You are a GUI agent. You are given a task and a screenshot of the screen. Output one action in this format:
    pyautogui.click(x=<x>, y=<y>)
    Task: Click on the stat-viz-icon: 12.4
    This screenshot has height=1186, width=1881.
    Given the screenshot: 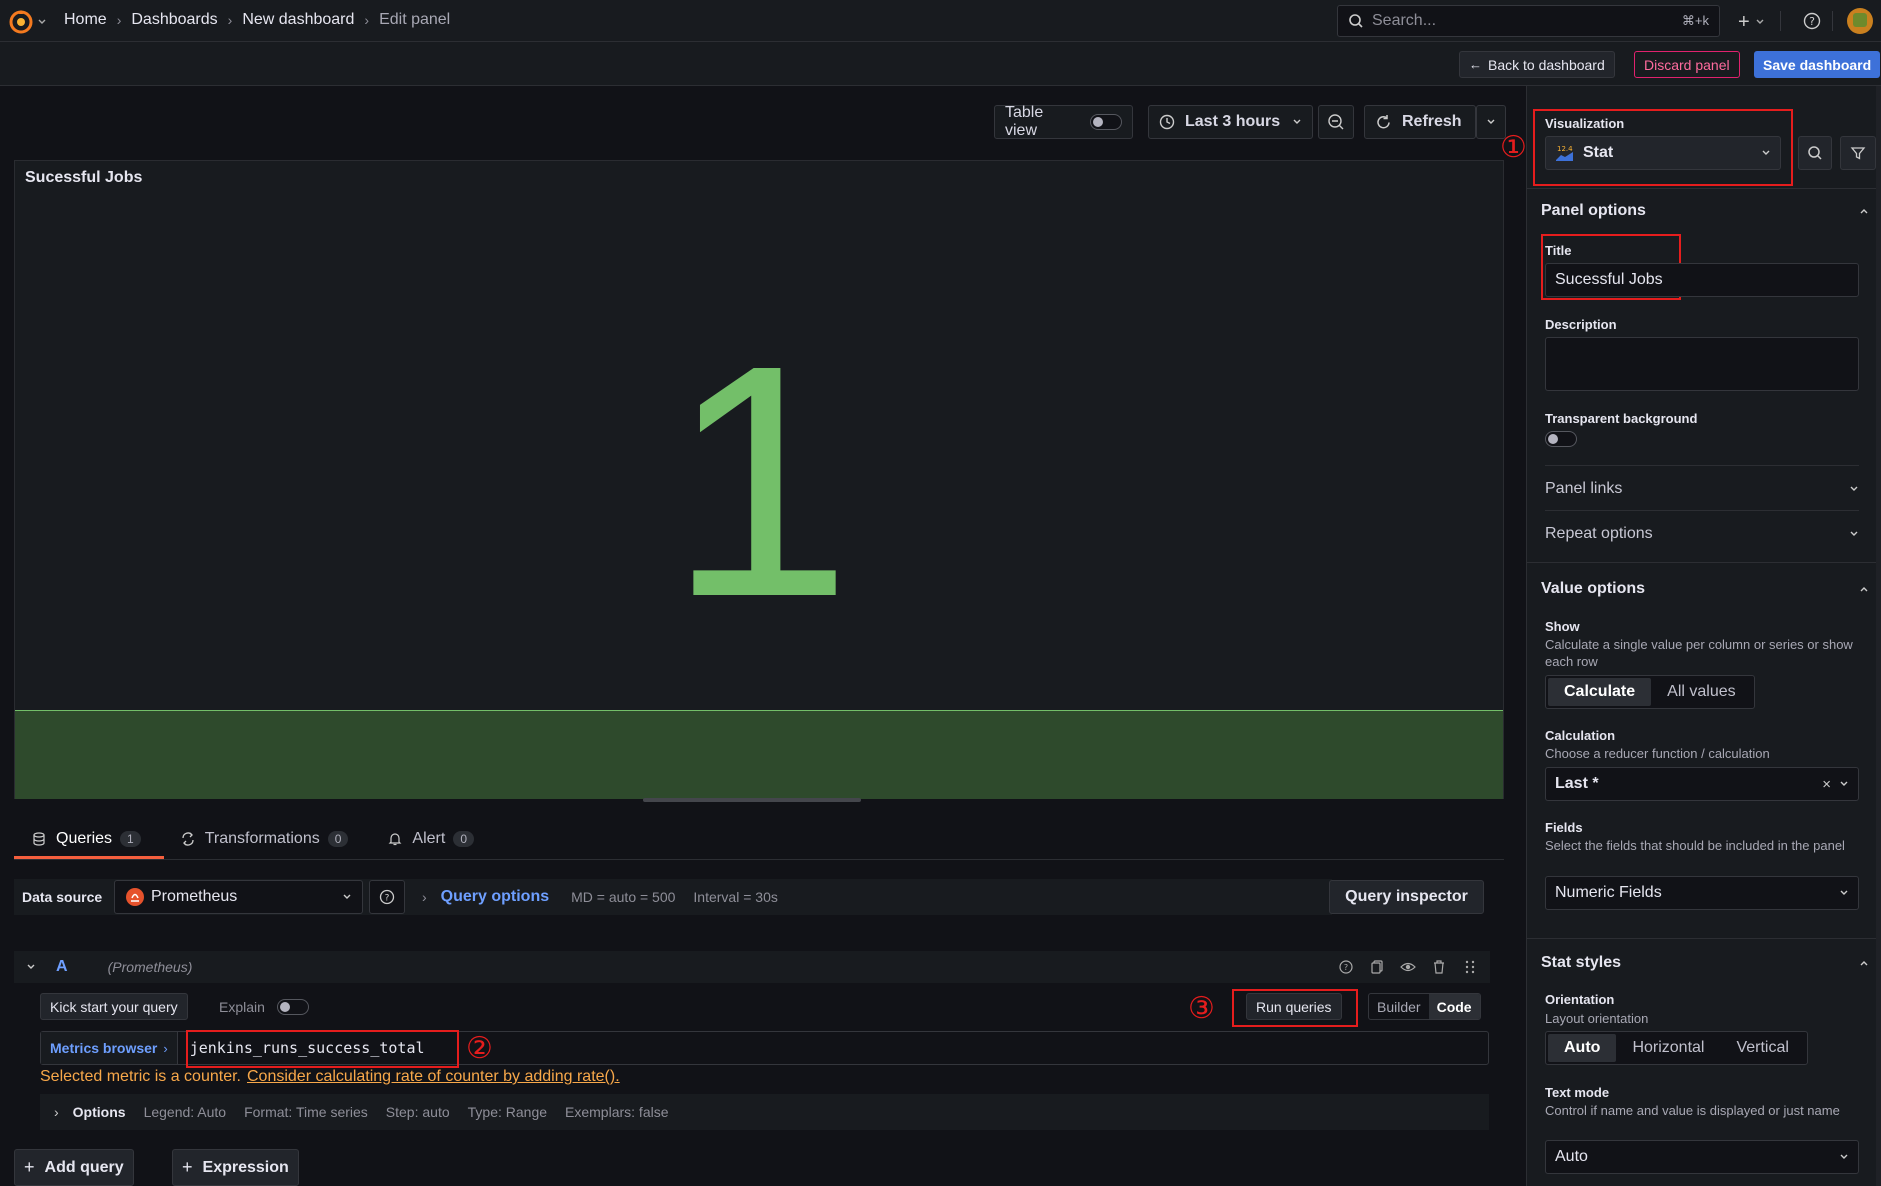 What is the action you would take?
    pyautogui.click(x=1564, y=153)
    